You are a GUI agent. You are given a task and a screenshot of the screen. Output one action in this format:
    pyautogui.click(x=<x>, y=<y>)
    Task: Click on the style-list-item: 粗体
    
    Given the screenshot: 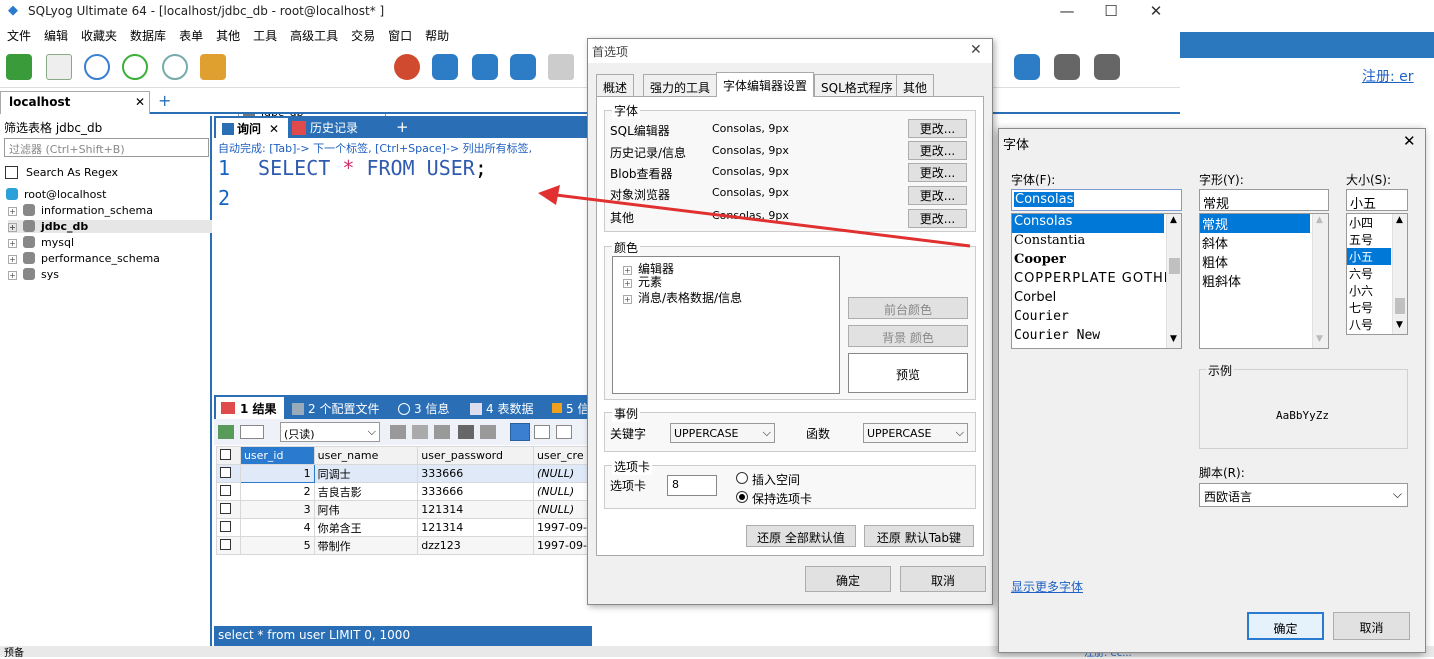 What is the action you would take?
    pyautogui.click(x=1264, y=261)
    